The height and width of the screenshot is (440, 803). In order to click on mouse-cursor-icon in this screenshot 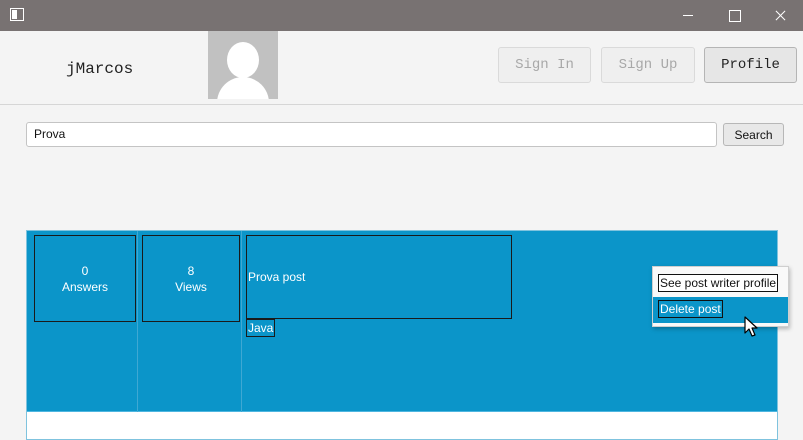, I will do `click(751, 326)`.